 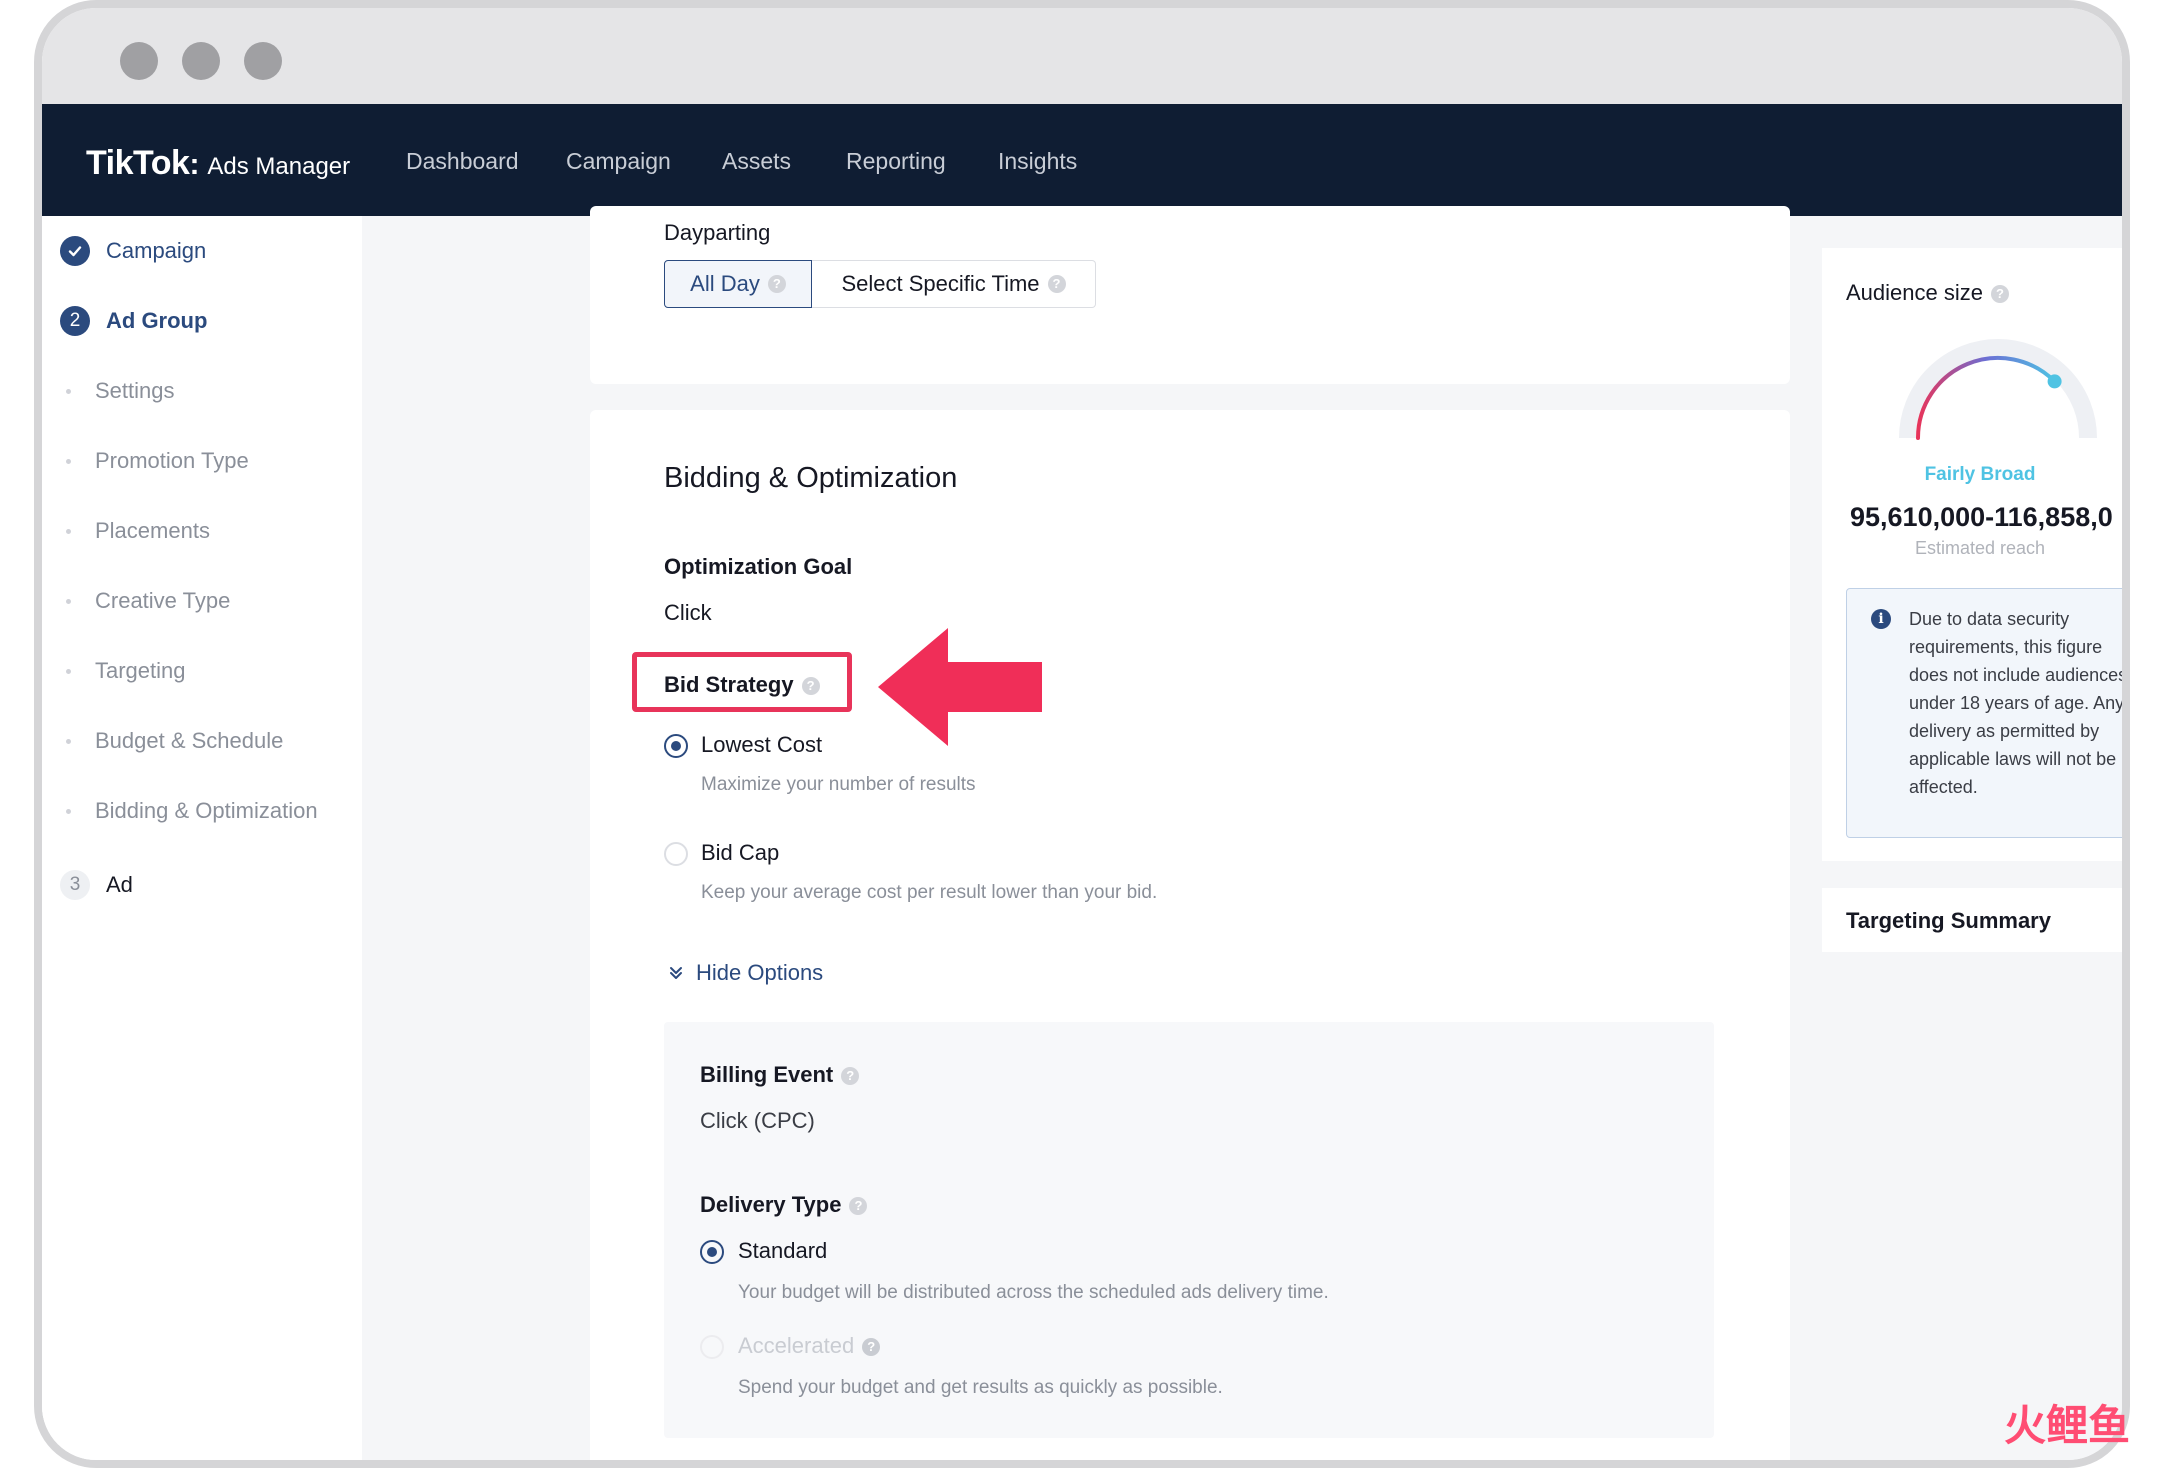 I want to click on step-label: Campaign, so click(x=156, y=250).